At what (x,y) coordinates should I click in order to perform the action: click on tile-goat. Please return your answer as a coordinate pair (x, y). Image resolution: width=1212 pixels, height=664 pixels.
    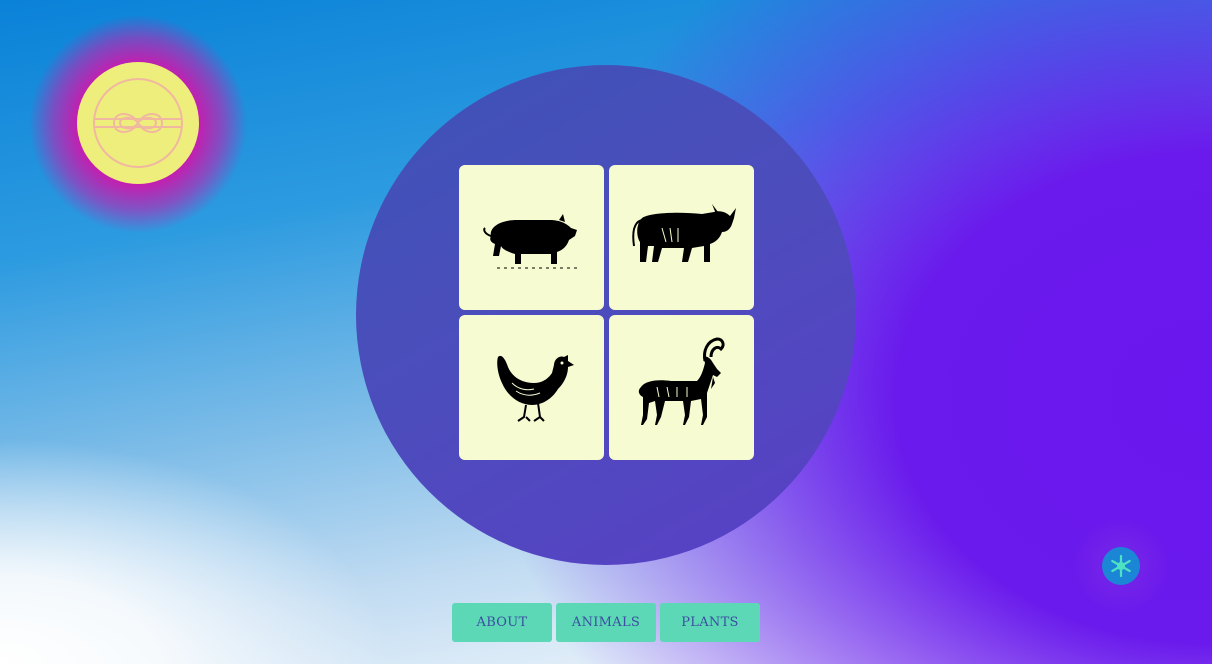
    Looking at the image, I should click on (681, 387).